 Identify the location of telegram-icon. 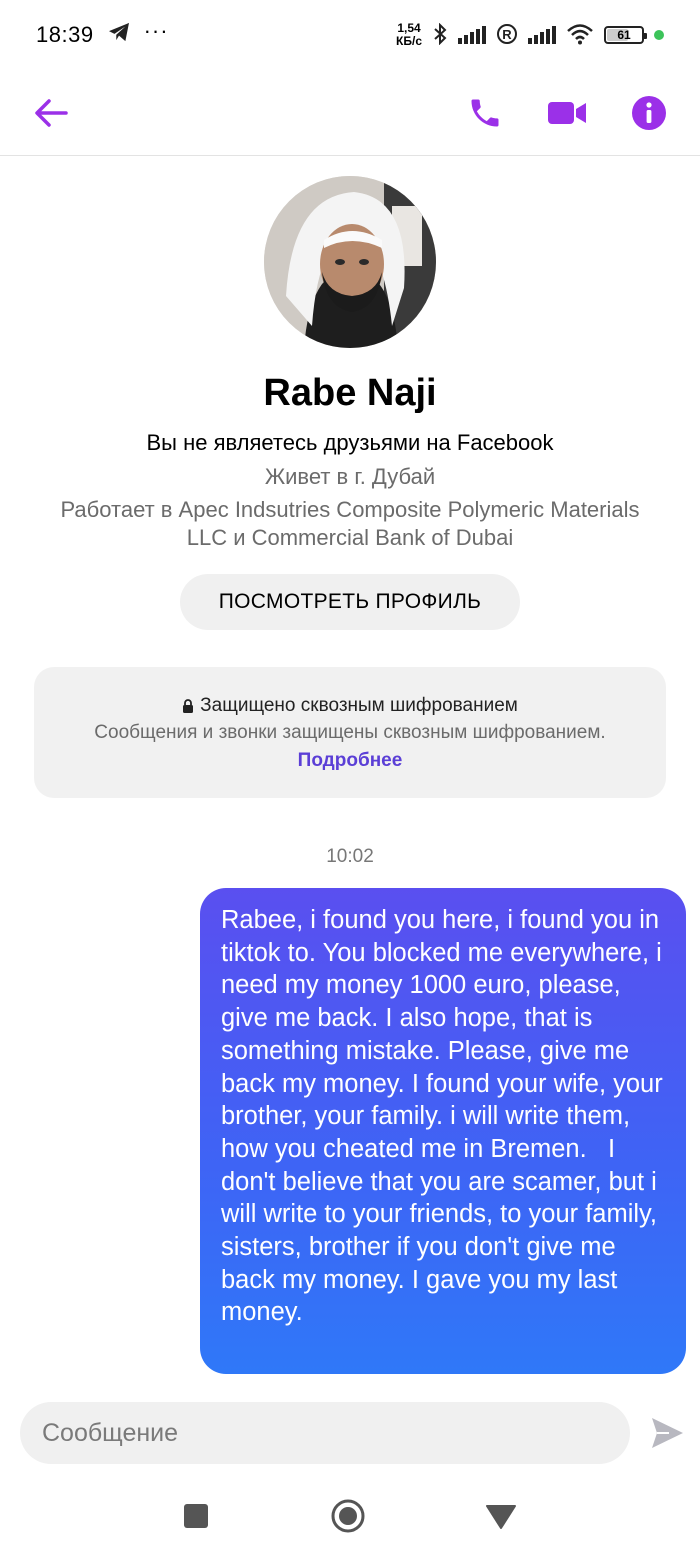
(119, 35).